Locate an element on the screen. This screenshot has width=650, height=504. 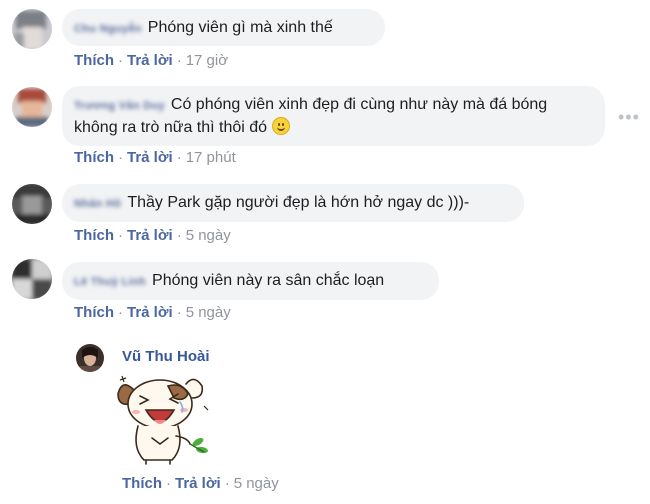
timestamp: 17 phút is located at coordinates (211, 157).